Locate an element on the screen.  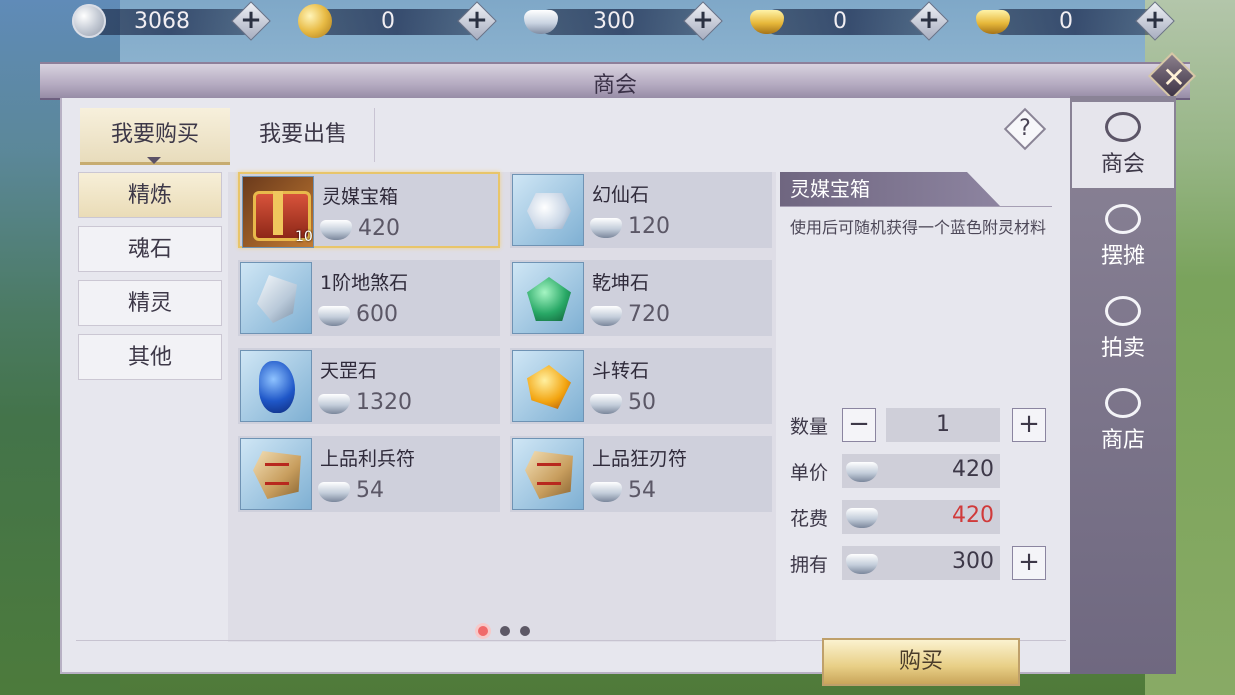
item-name: 幻仙石 is located at coordinates (621, 195).